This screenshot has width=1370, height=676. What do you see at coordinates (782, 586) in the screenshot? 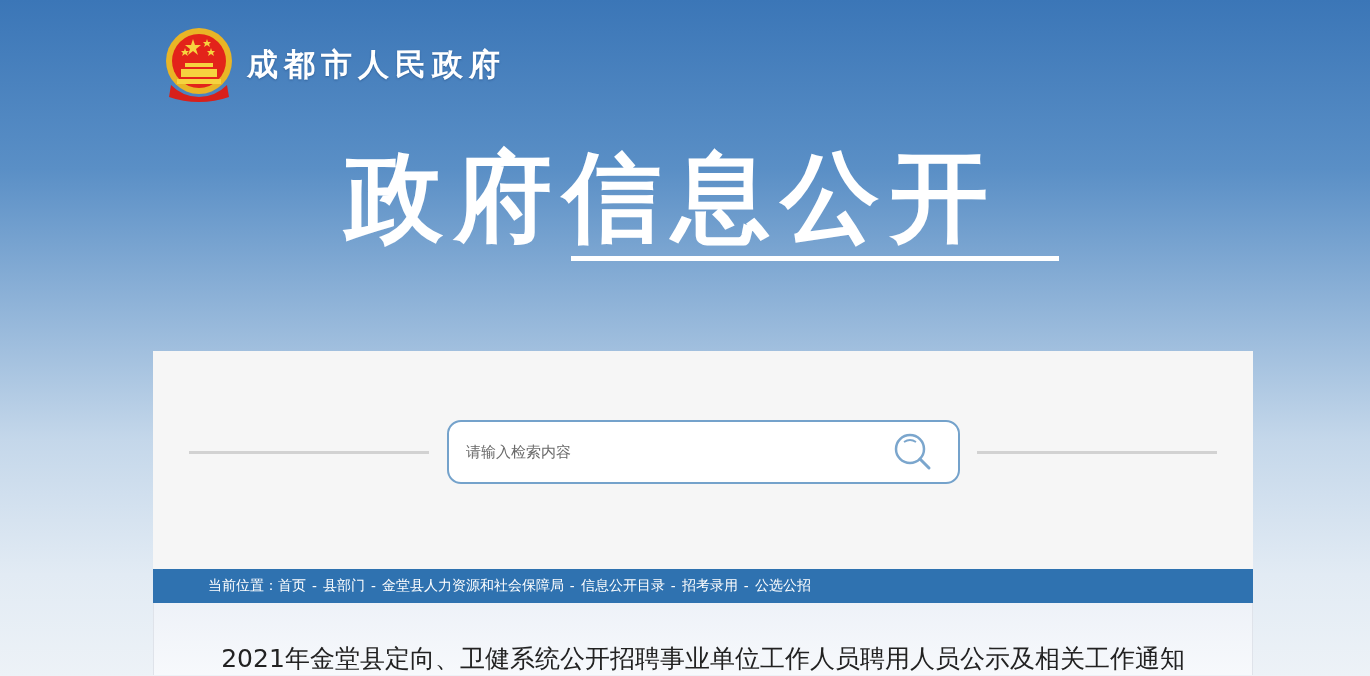
I see `breadcrumb-link: 公选公招` at bounding box center [782, 586].